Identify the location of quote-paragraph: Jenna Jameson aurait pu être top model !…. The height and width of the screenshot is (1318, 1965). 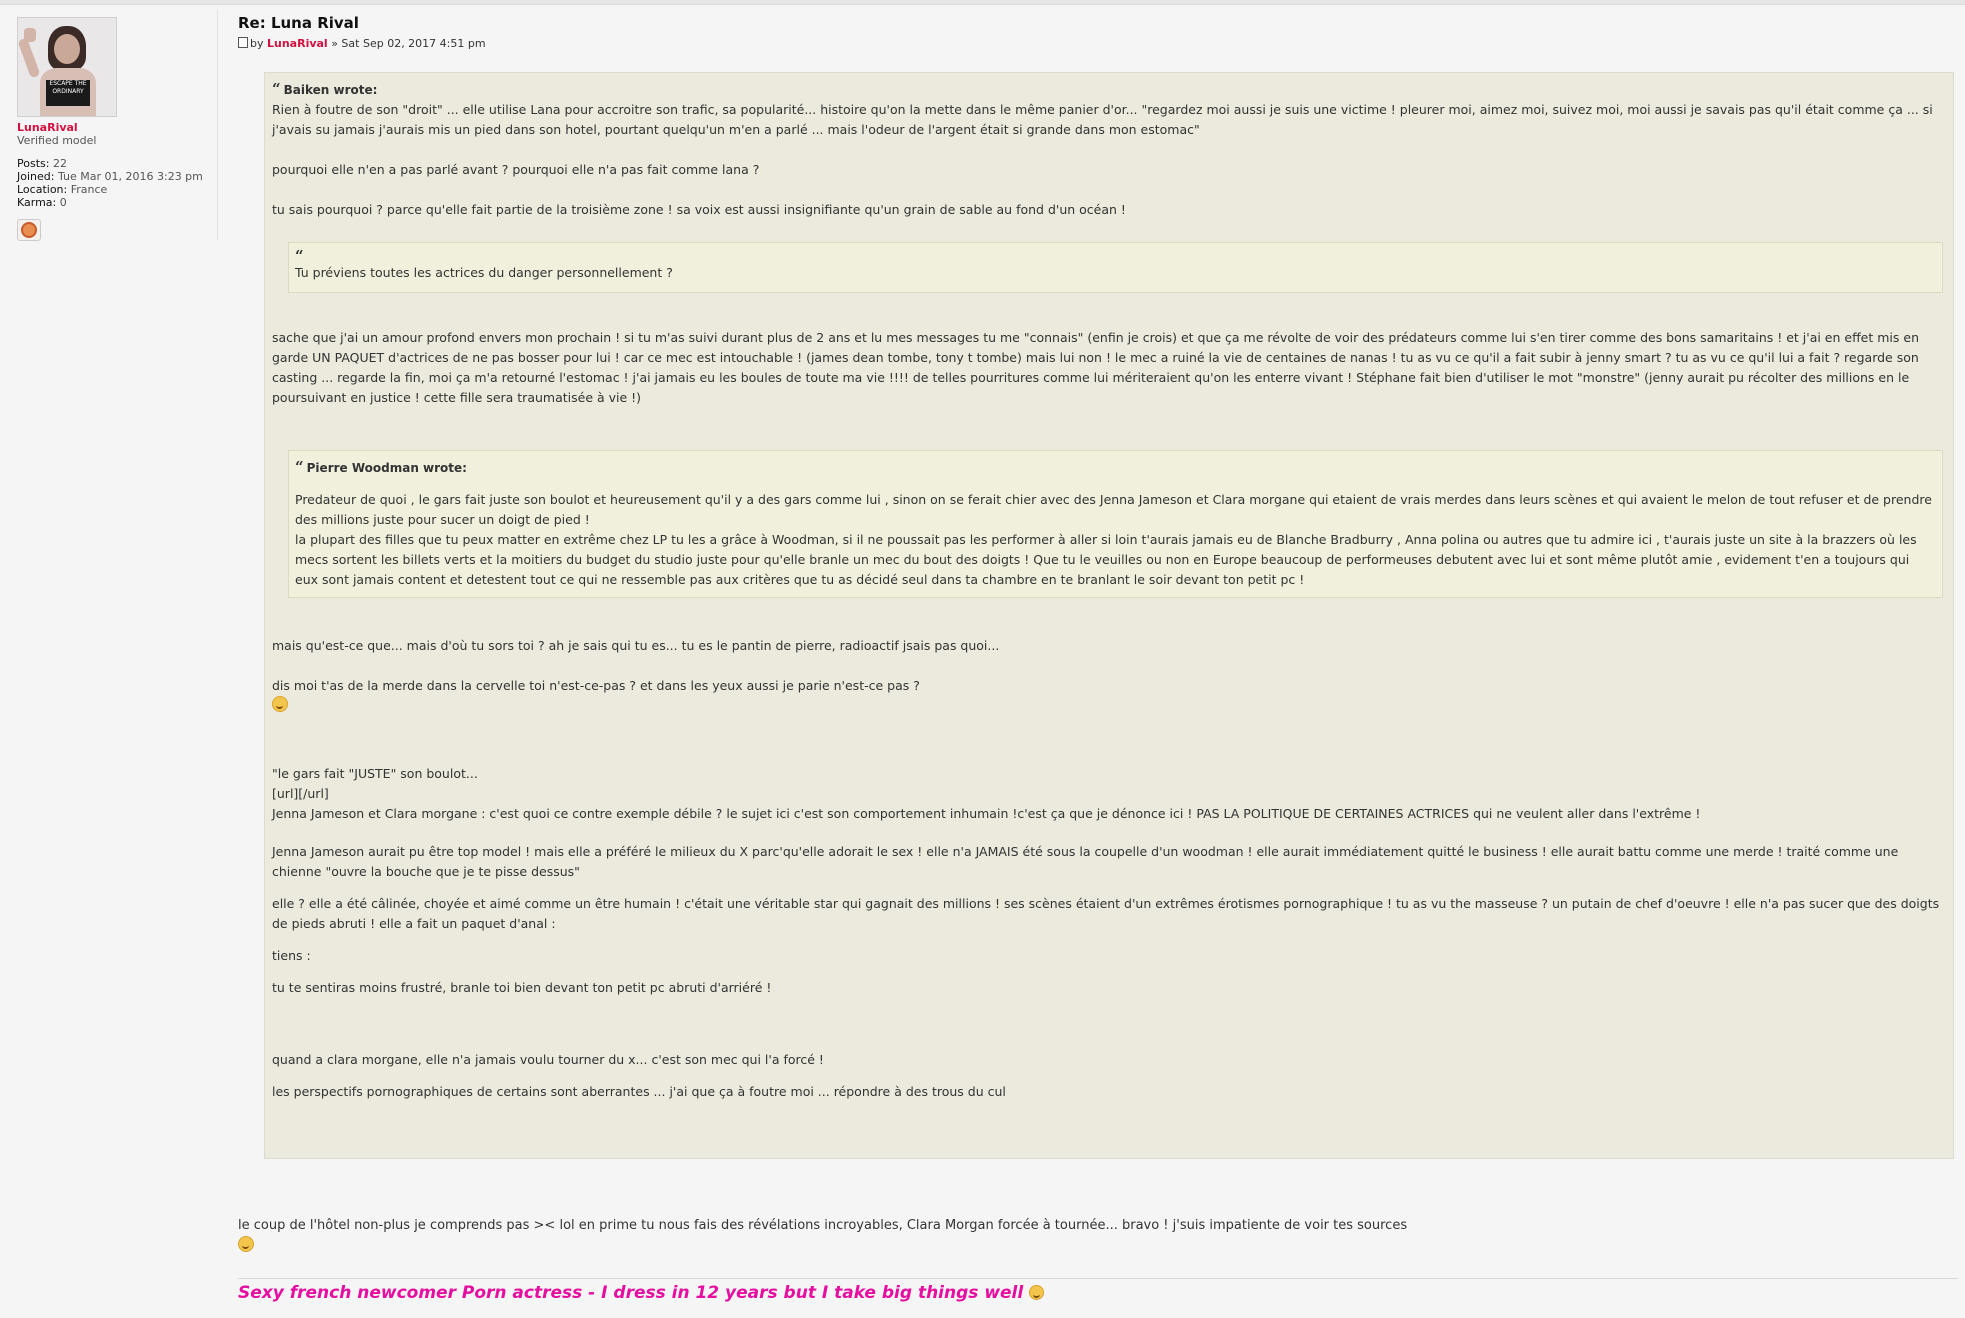
(1085, 861).